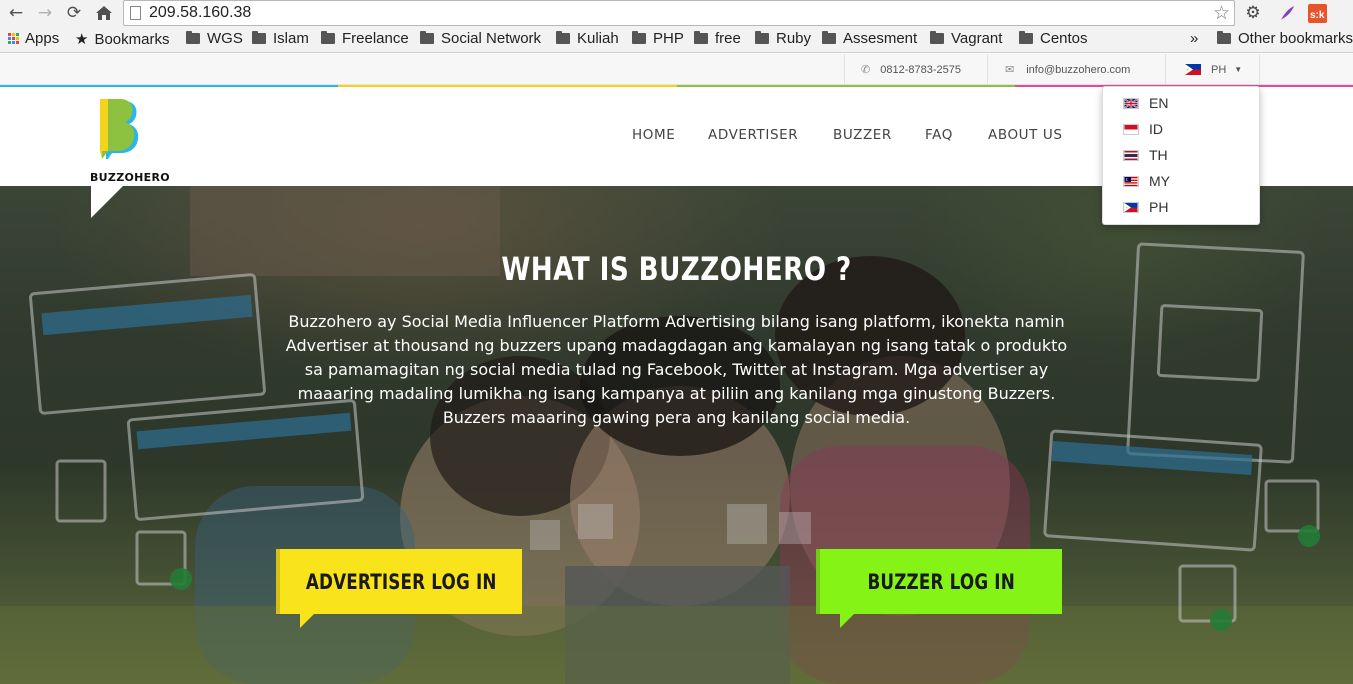 This screenshot has width=1353, height=684. What do you see at coordinates (1064, 38) in the screenshot?
I see `folder-label: Centos` at bounding box center [1064, 38].